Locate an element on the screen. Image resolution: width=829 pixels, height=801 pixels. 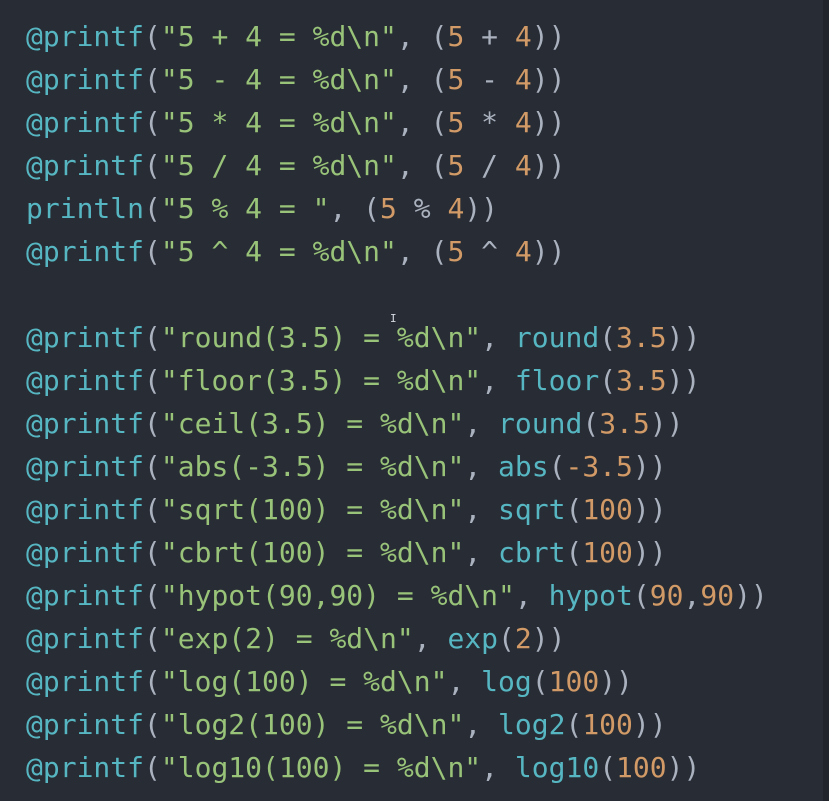
code-line: @printf("sqrt(100) = %d\n", sqrt(100)) is located at coordinates (427, 509).